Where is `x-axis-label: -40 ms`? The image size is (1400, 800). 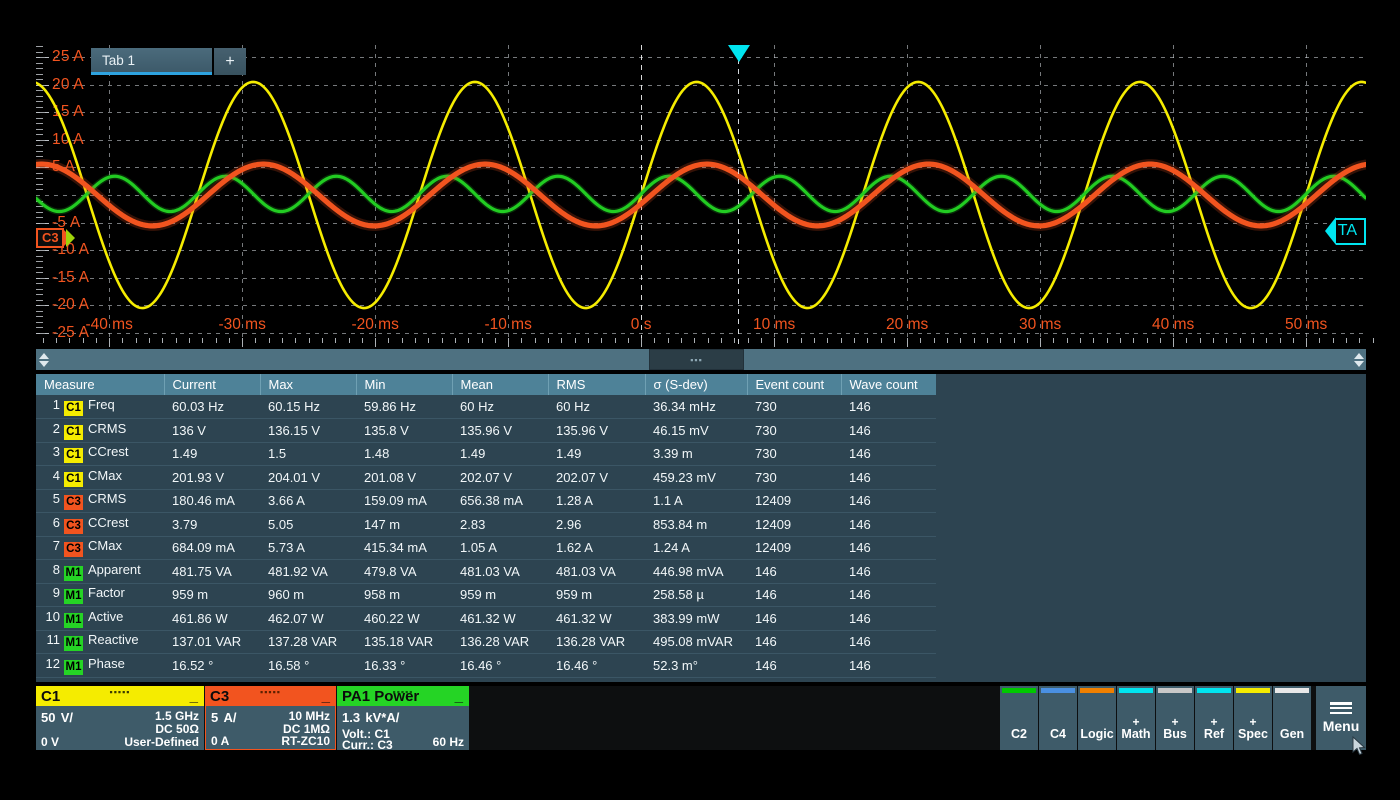 x-axis-label: -40 ms is located at coordinates (109, 324).